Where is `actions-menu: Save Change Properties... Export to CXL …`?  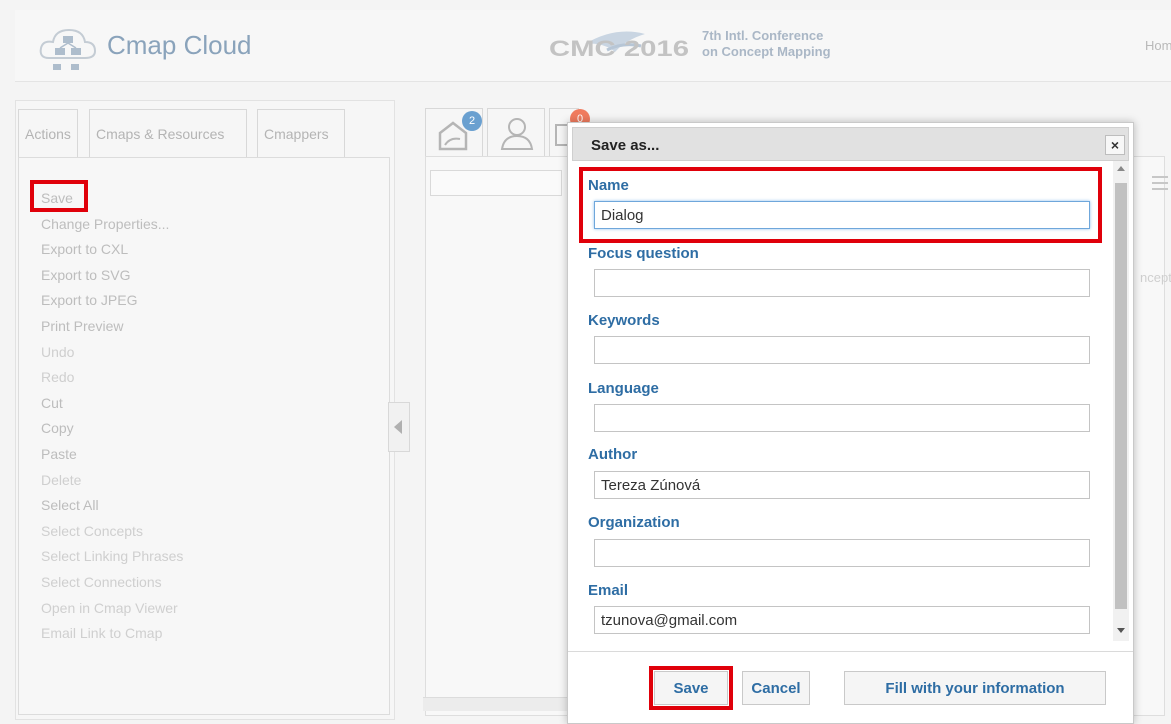
actions-menu: Save Change Properties... Export to CXL … is located at coordinates (112, 416).